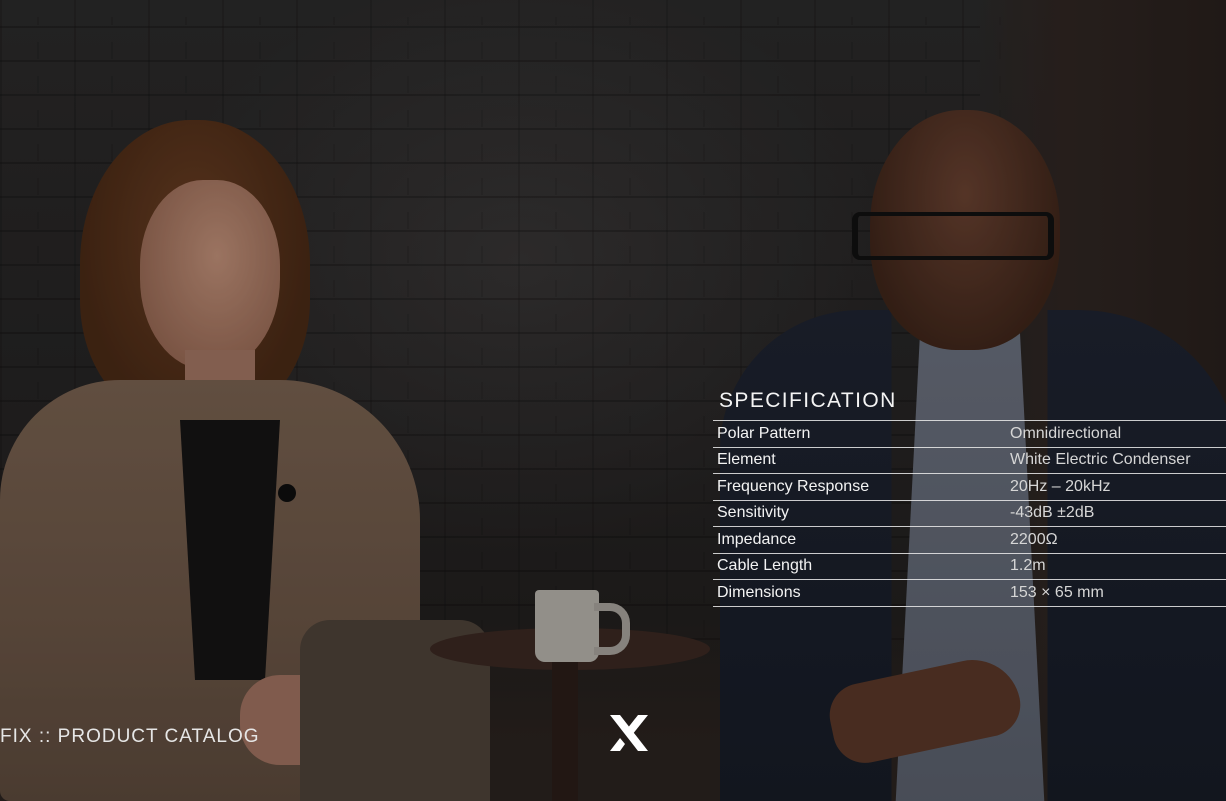  Describe the element at coordinates (969, 487) in the screenshot. I see `spec-row-frequency-response: Frequency Response 20Hz – 20kHz` at that location.